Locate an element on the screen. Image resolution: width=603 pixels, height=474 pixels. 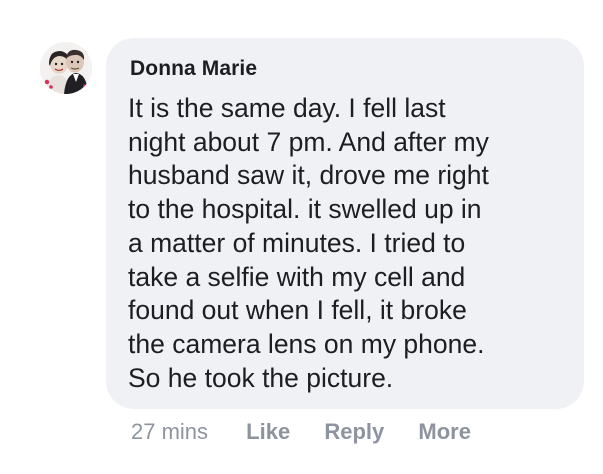
comment-author: Donna Marie is located at coordinates (193, 69).